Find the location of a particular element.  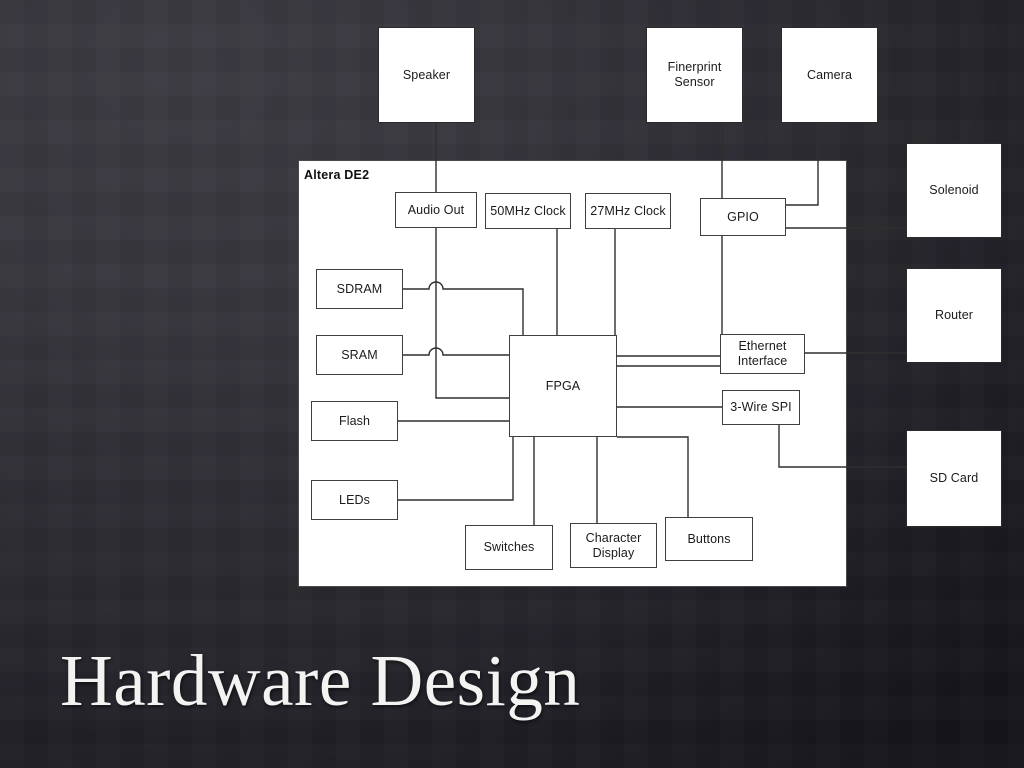

block-clock-50mhz: 50MHz Clock is located at coordinates (528, 211).